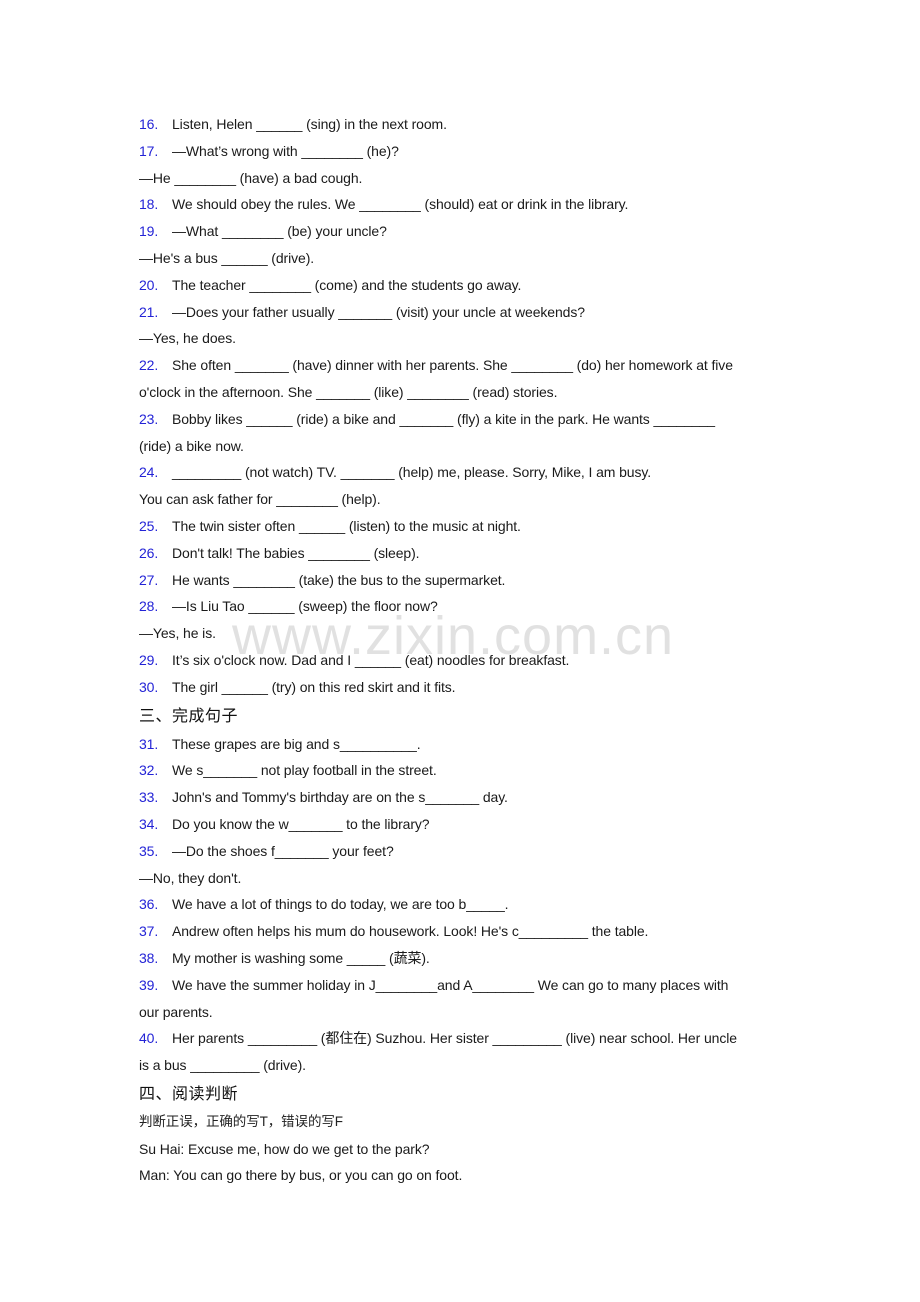  What do you see at coordinates (464, 878) in the screenshot?
I see `question-line: —No, they don't.` at bounding box center [464, 878].